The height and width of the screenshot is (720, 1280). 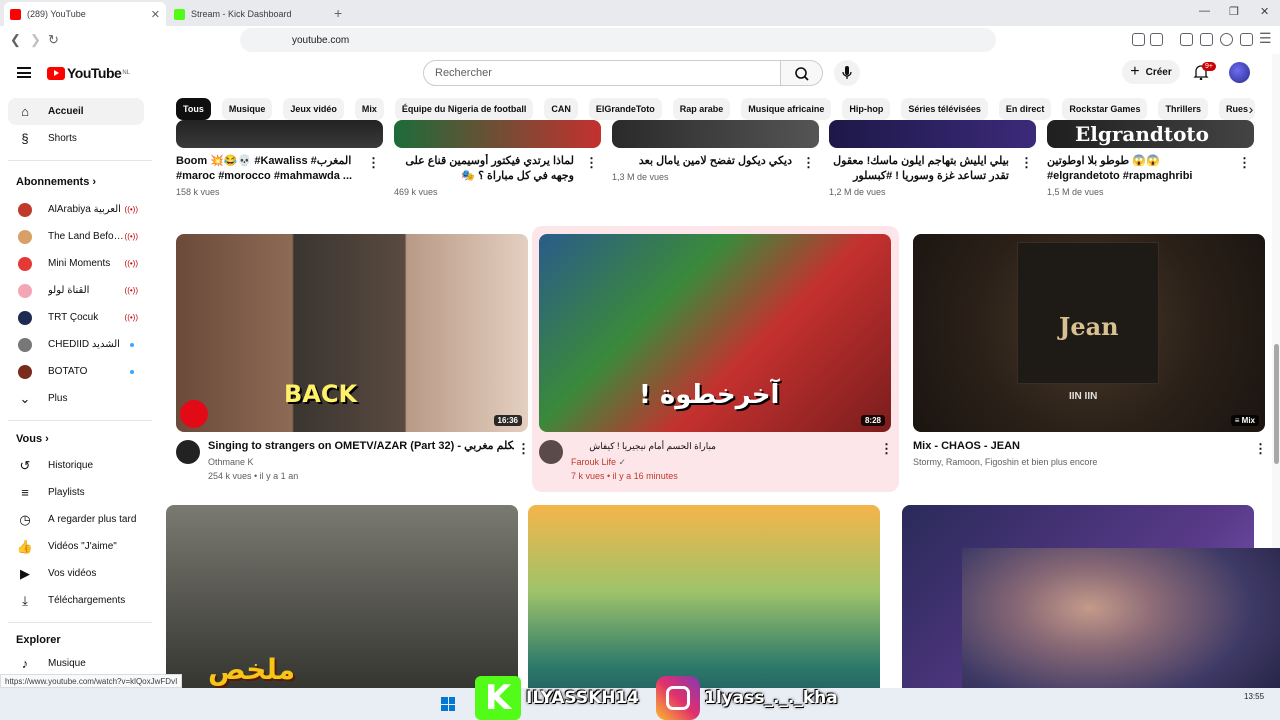 What do you see at coordinates (1073, 446) in the screenshot?
I see `video-title: Mix - CHAOS - JEAN` at bounding box center [1073, 446].